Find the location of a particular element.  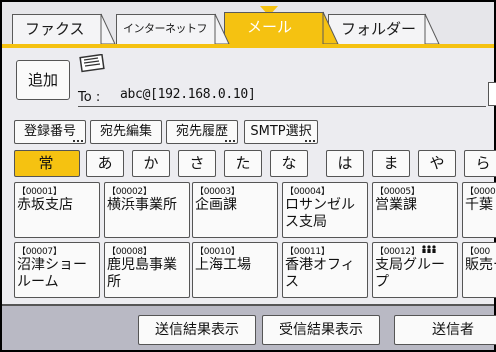

entry-code: 【00005】 is located at coordinates (397, 192).